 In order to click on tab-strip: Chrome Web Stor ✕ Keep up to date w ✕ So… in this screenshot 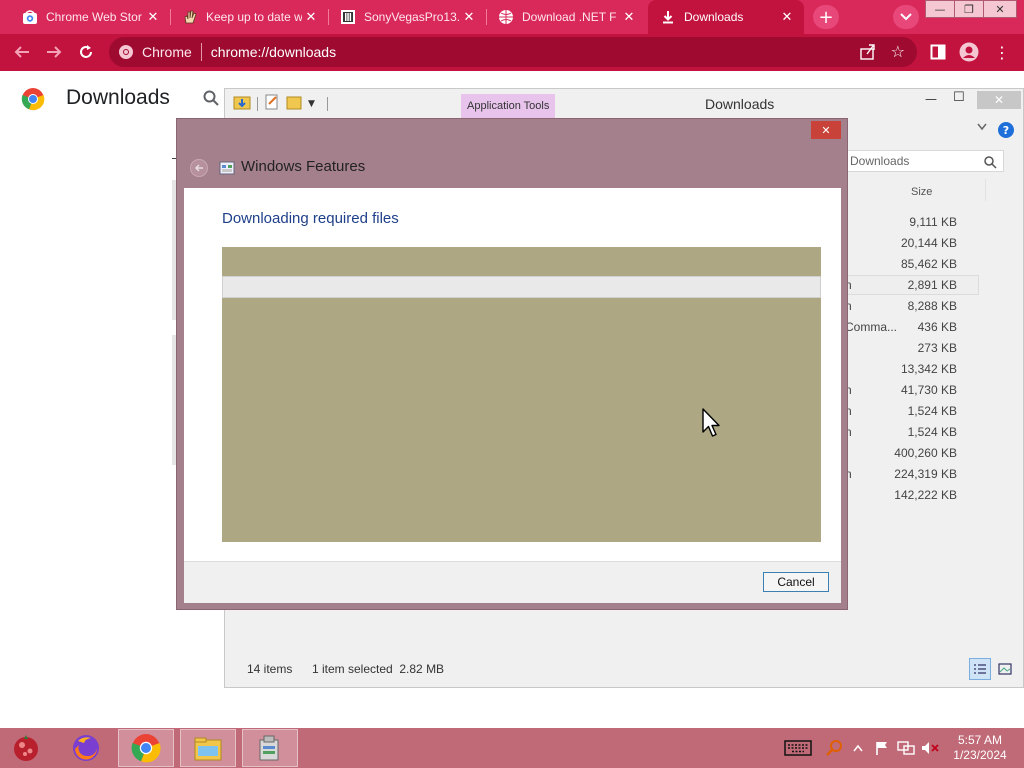, I will do `click(512, 17)`.